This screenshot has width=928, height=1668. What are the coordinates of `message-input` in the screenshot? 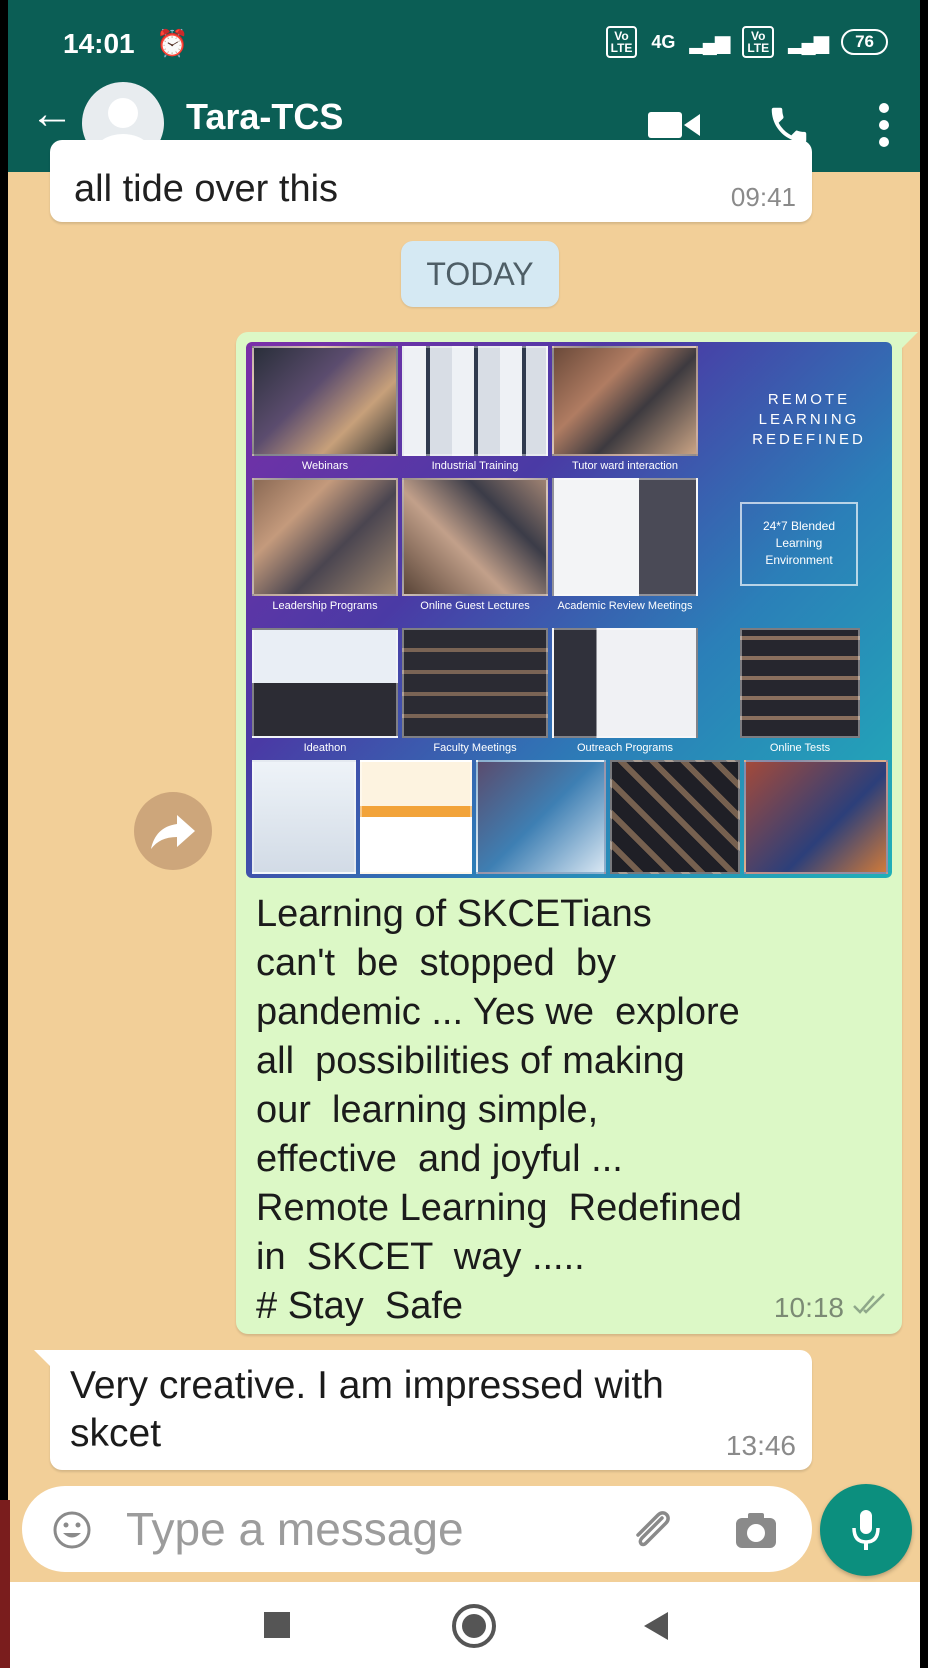 It's located at (336, 1529).